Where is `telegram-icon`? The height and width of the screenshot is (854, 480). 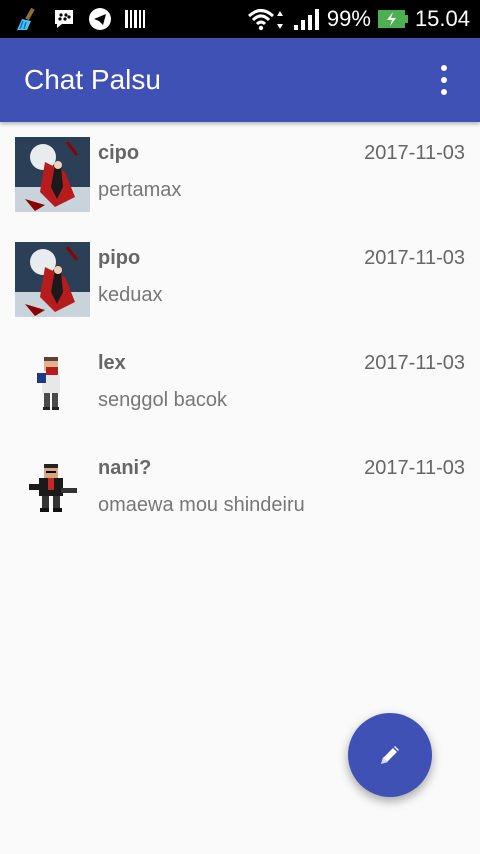
telegram-icon is located at coordinates (100, 19).